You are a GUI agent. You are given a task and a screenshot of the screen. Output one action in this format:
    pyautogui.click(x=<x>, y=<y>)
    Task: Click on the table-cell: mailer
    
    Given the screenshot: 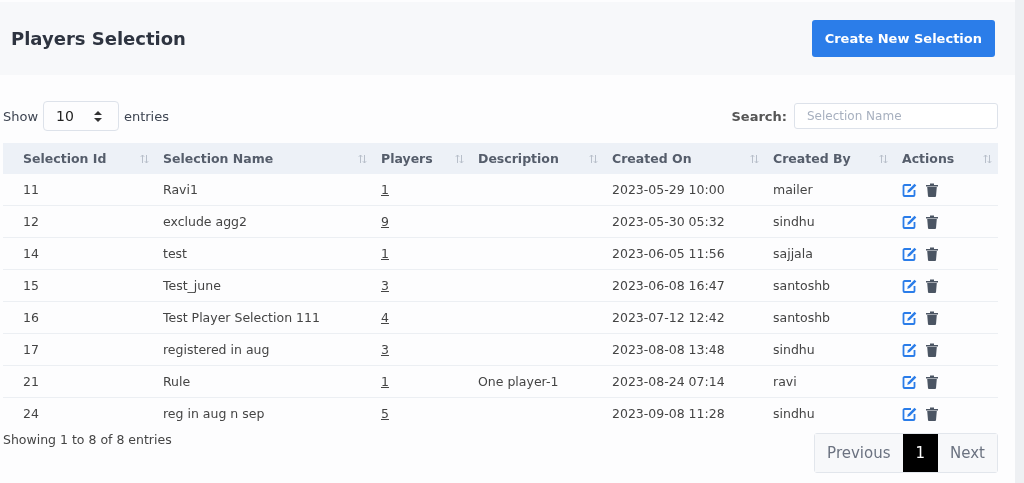 What is the action you would take?
    pyautogui.click(x=829, y=190)
    